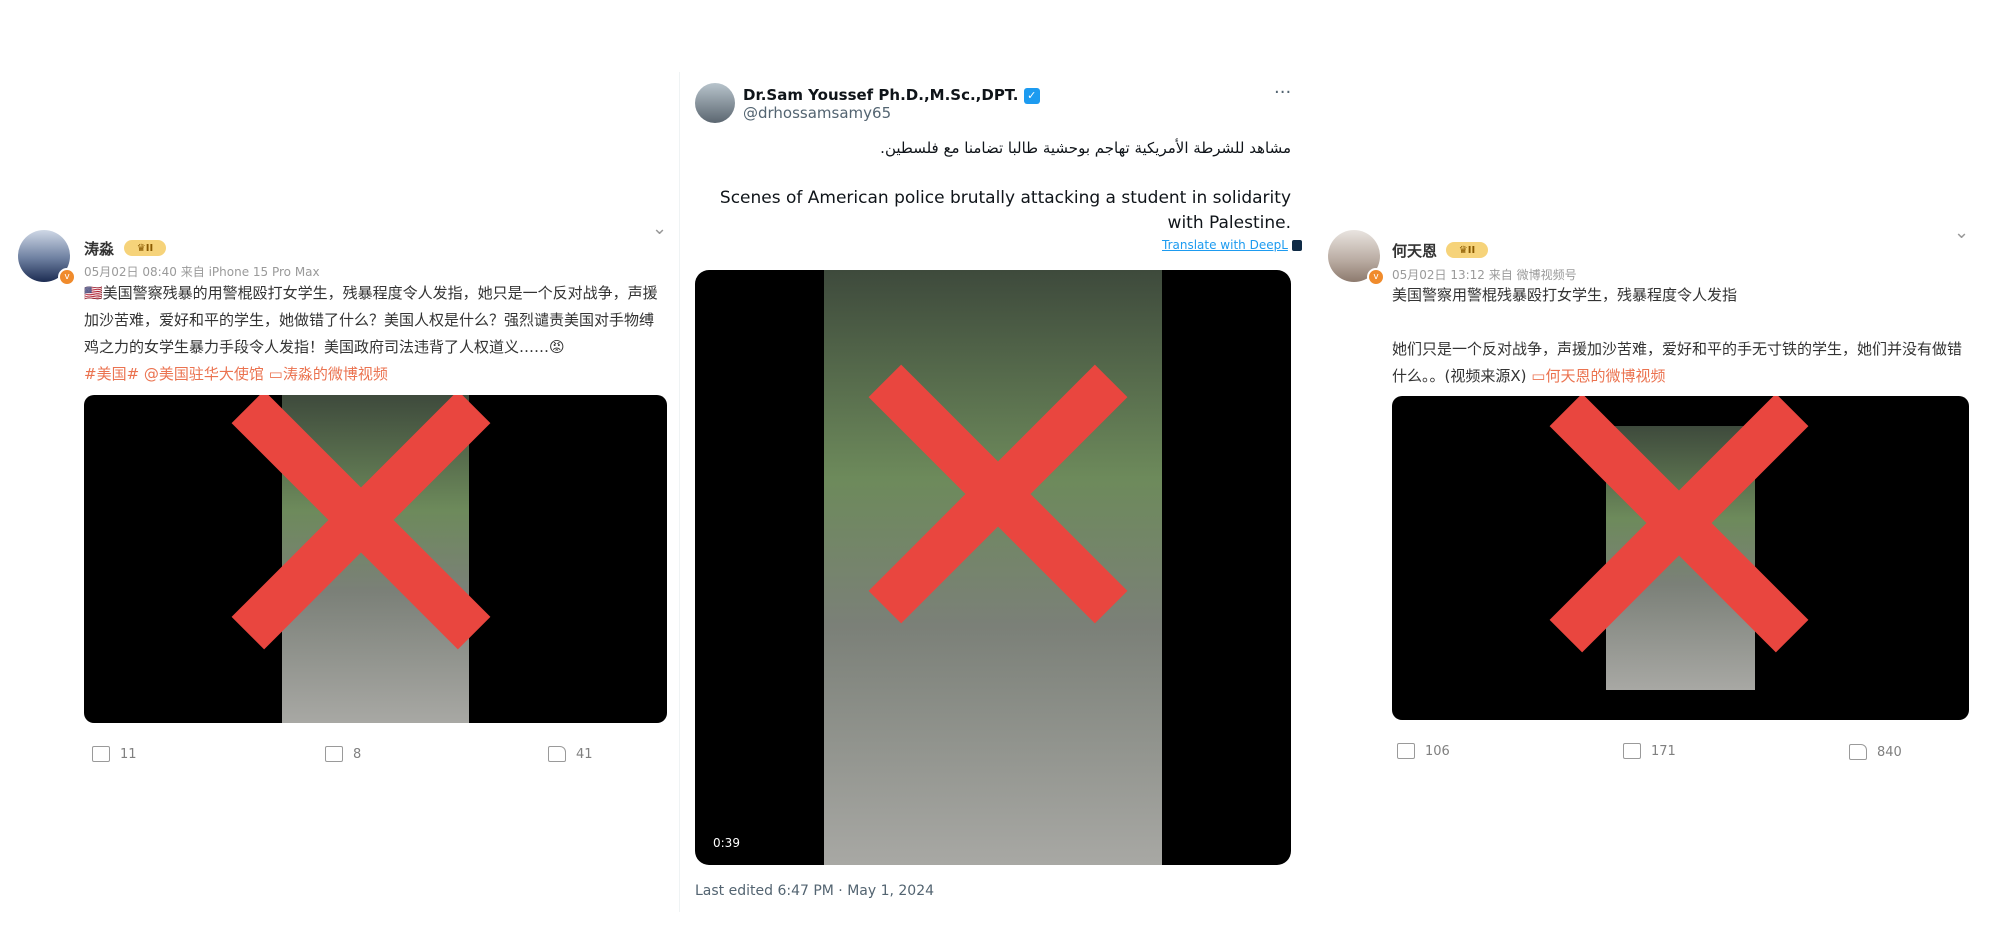 The width and height of the screenshot is (1999, 939). I want to click on left-author-name: 涛淼, so click(99, 248).